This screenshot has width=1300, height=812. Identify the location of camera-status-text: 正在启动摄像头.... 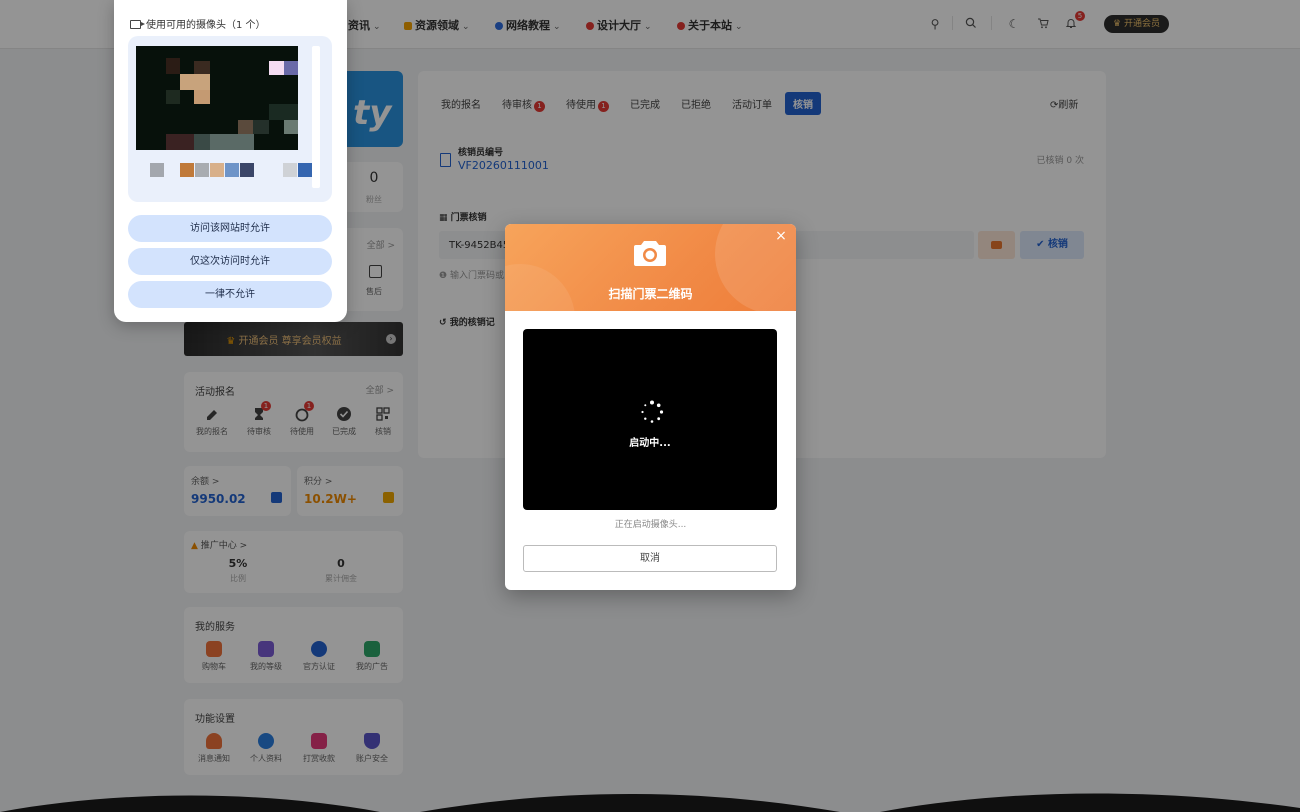
(650, 525).